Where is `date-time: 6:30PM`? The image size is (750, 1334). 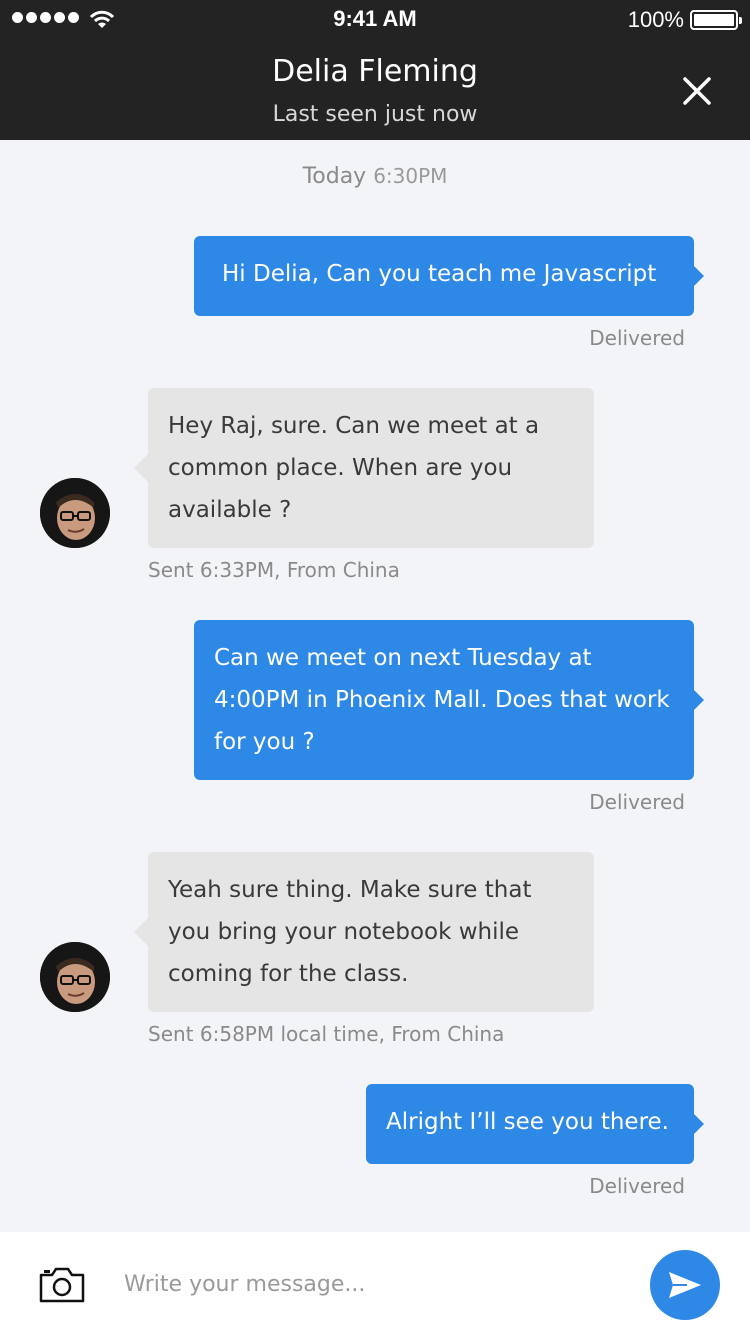 date-time: 6:30PM is located at coordinates (410, 176).